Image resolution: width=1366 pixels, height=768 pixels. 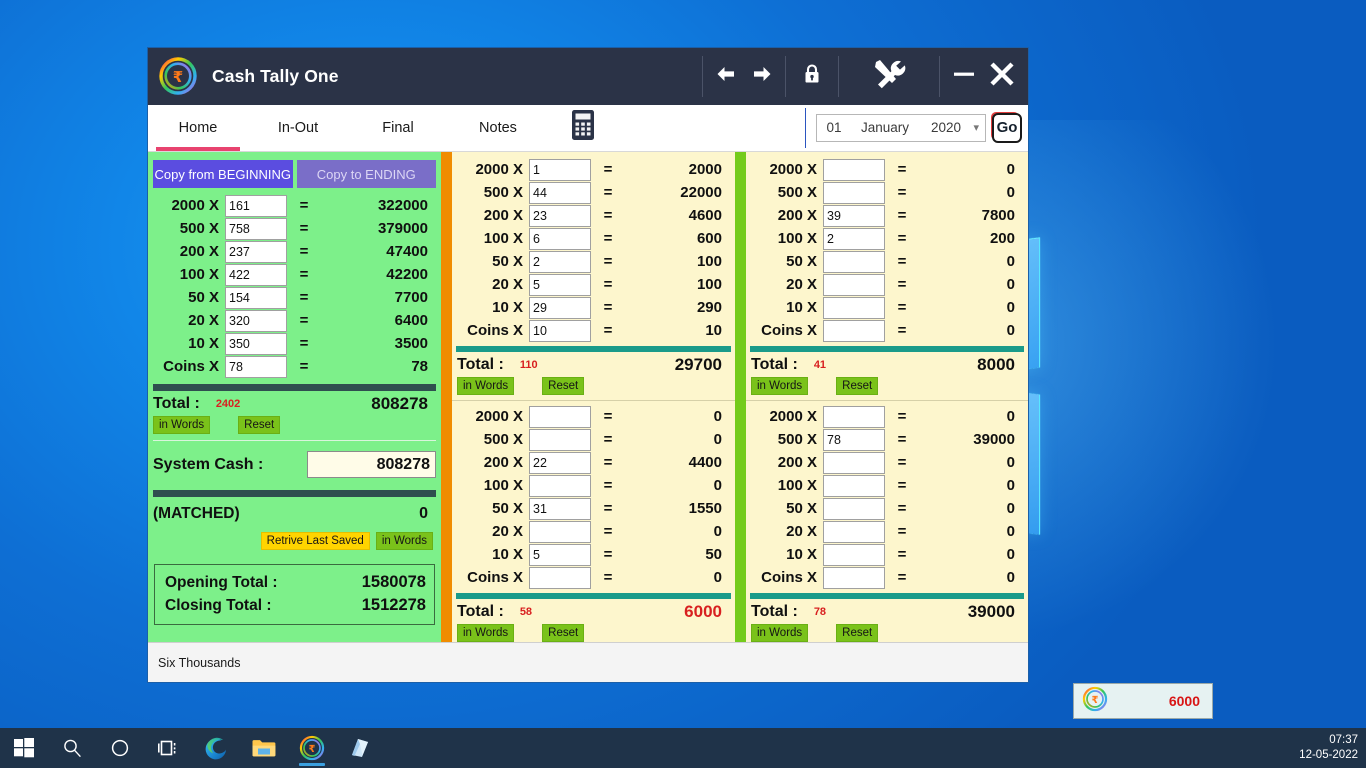 I want to click on matched-label: (MATCHED), so click(x=196, y=514).